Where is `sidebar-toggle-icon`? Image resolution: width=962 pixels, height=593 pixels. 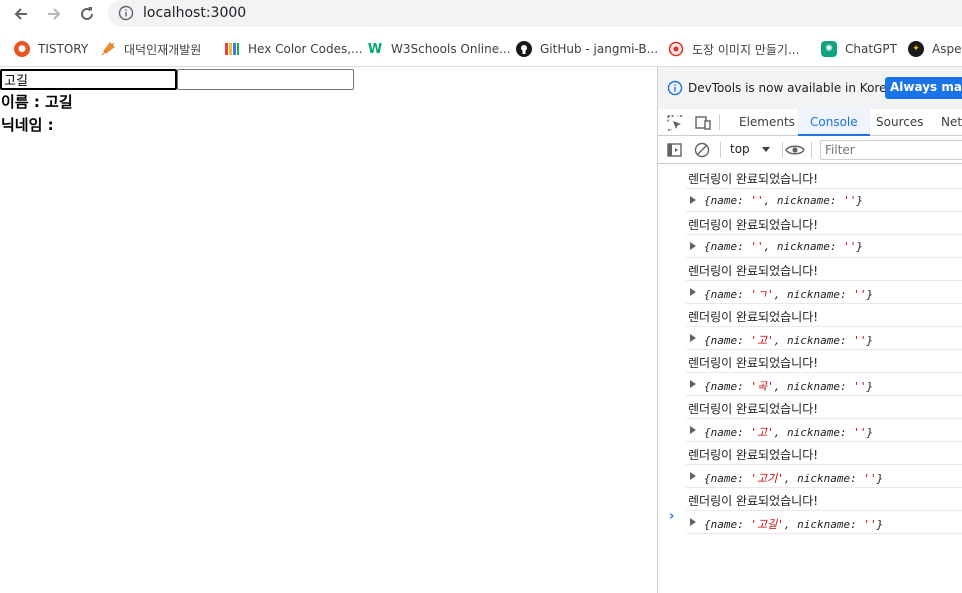 sidebar-toggle-icon is located at coordinates (675, 150).